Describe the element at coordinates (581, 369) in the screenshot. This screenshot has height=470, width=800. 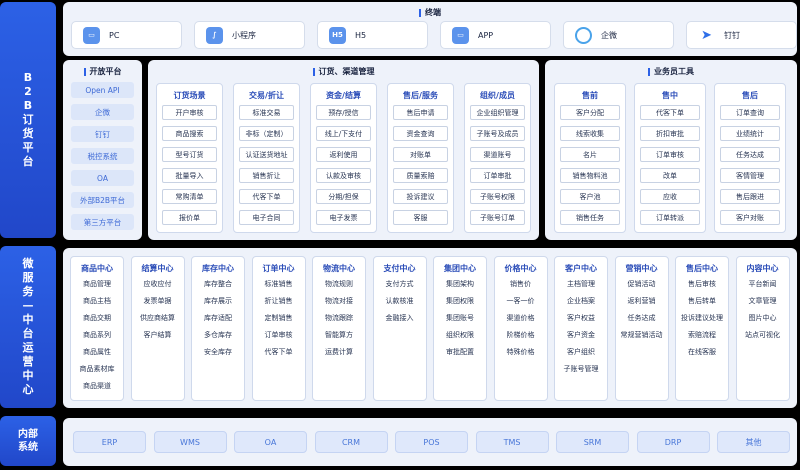
I see `service-item: 子账号管理` at that location.